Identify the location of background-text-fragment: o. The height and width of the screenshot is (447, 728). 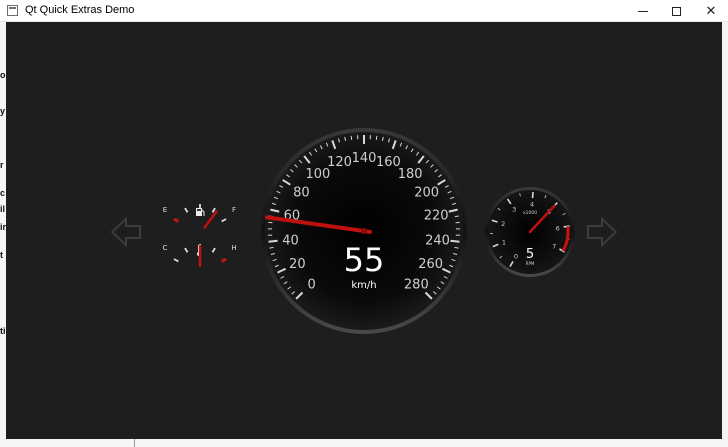
(3, 75).